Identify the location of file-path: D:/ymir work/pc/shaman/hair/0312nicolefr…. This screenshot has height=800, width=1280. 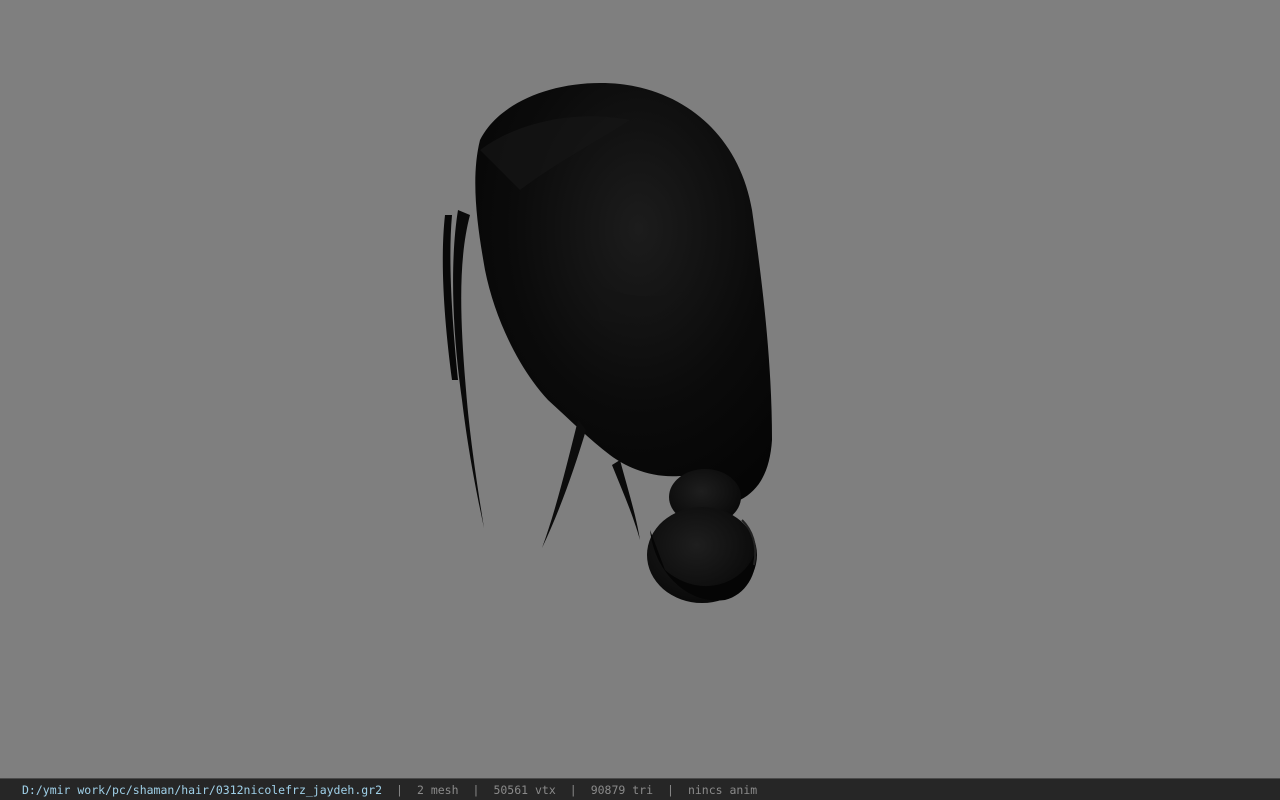
(202, 789).